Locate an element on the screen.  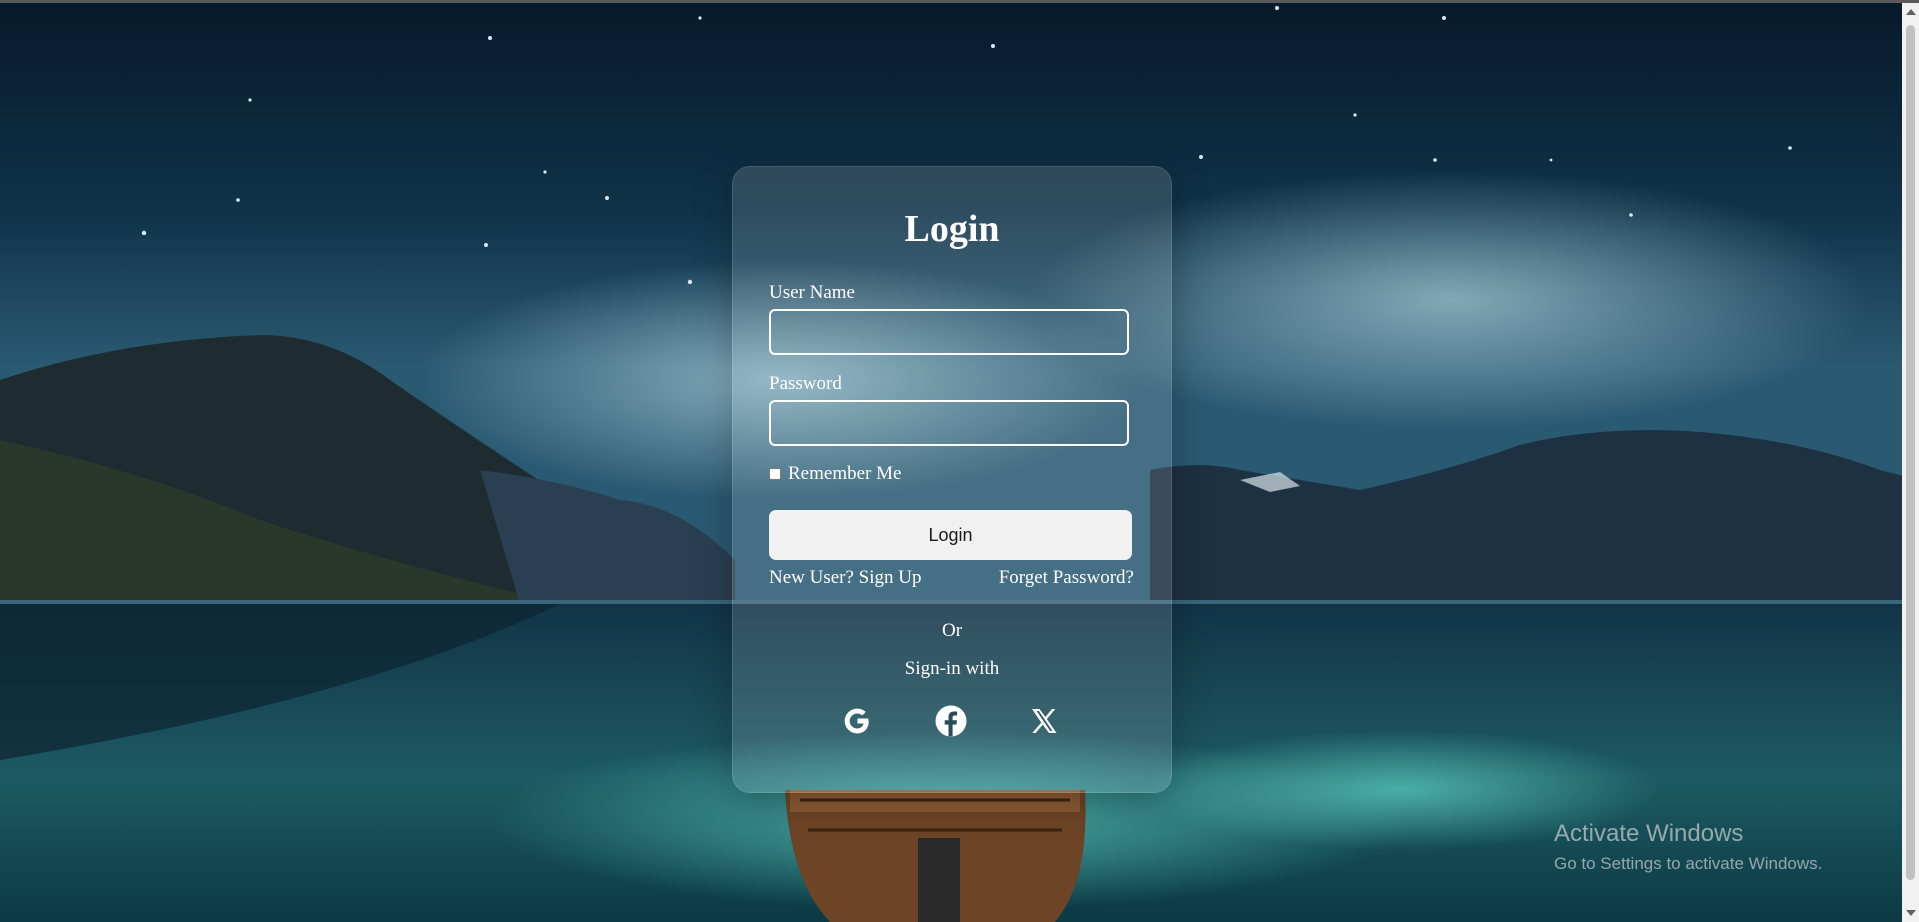
forgot-password-link: Forget Password? is located at coordinates (1066, 578).